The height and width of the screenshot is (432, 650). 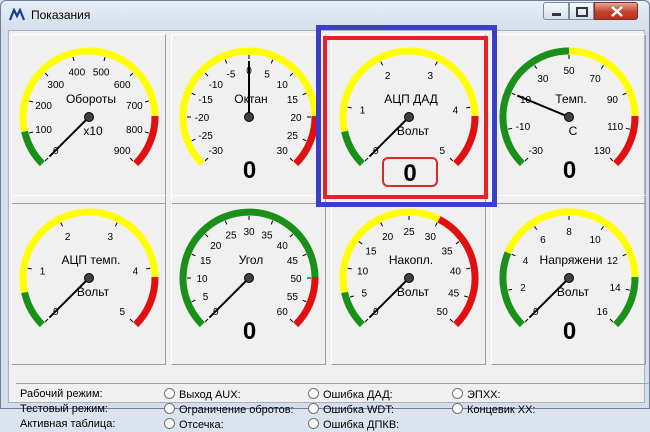 What do you see at coordinates (443, 312) in the screenshot?
I see `tick-label: 50` at bounding box center [443, 312].